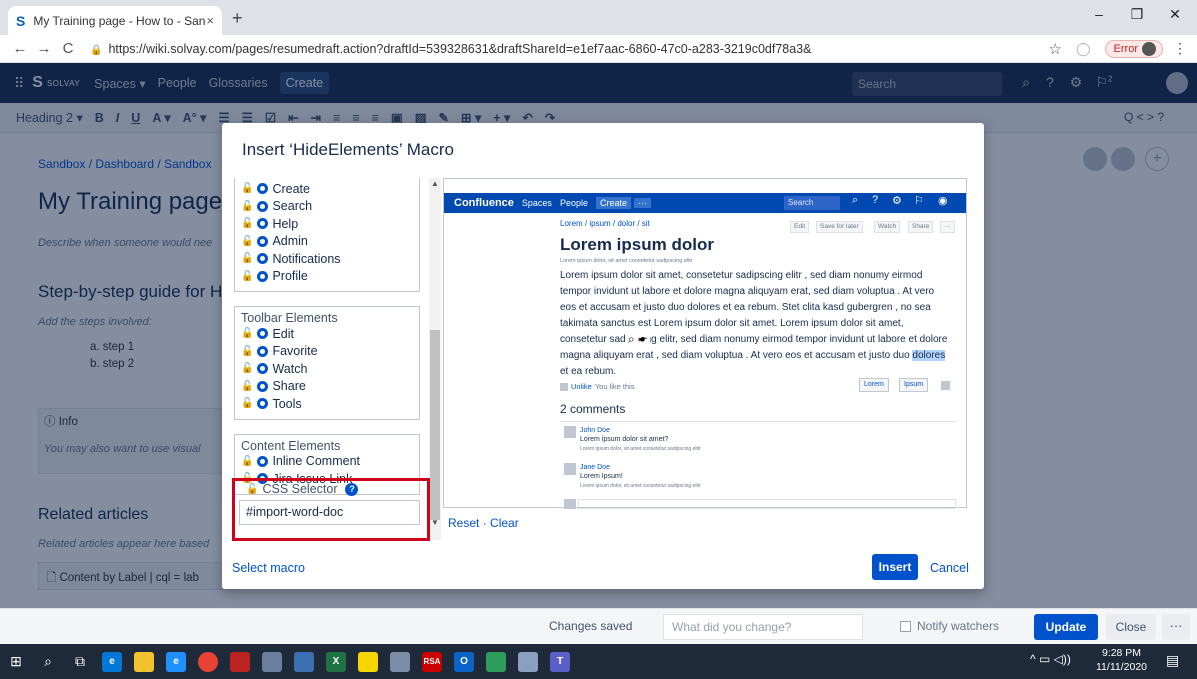 The image size is (1197, 679). Describe the element at coordinates (329, 512) in the screenshot. I see `css-selector-input: #import-word-doc` at that location.